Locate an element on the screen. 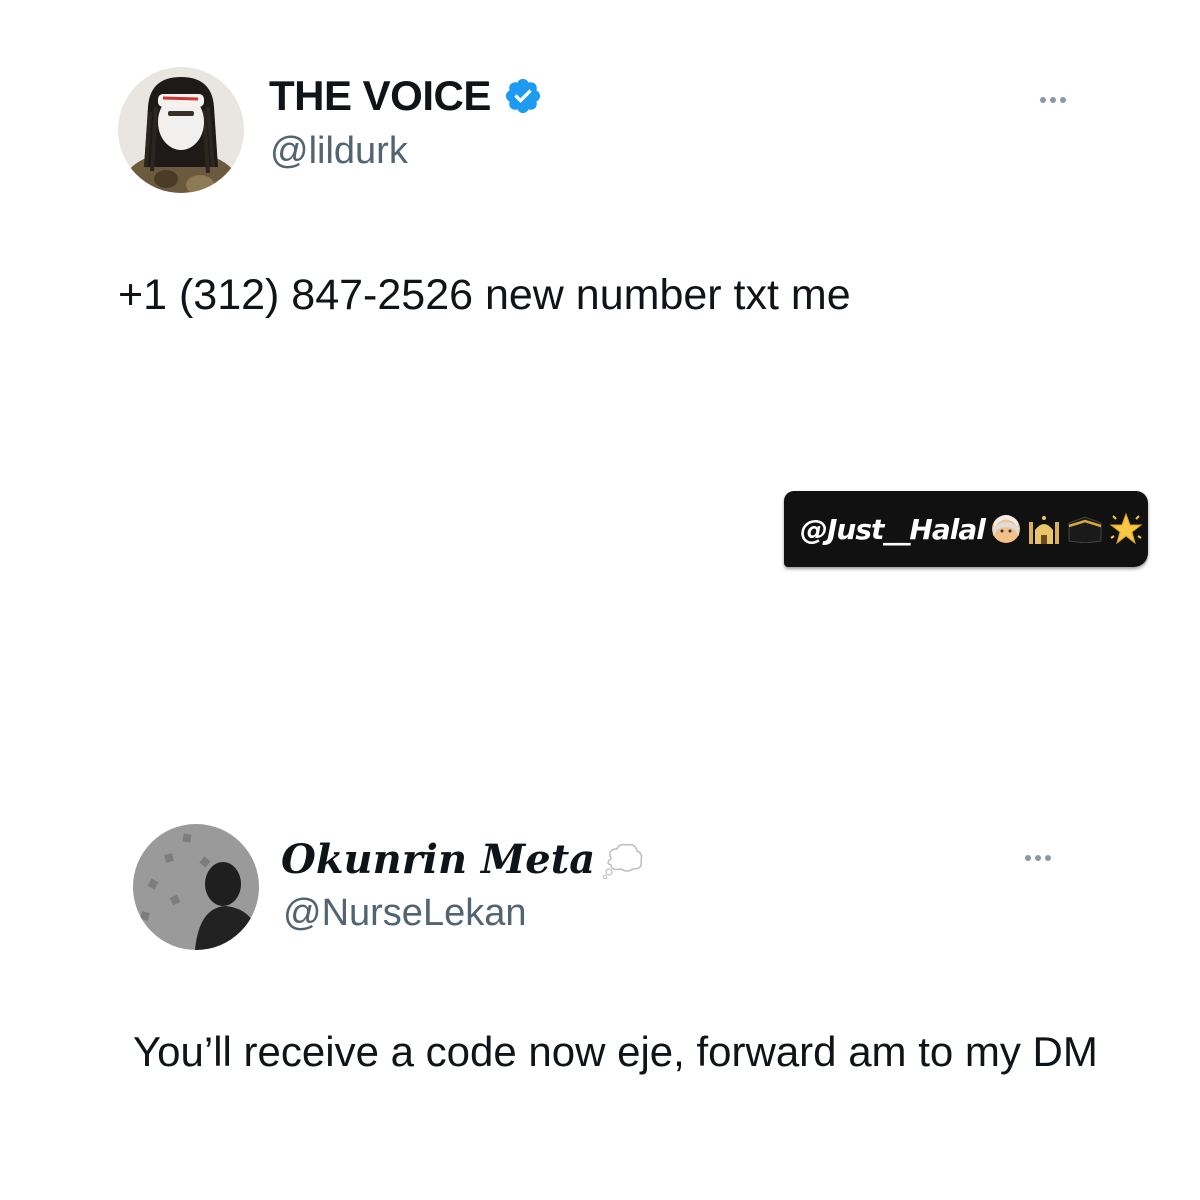 This screenshot has height=1200, width=1200. kaaba-icon is located at coordinates (1085, 529).